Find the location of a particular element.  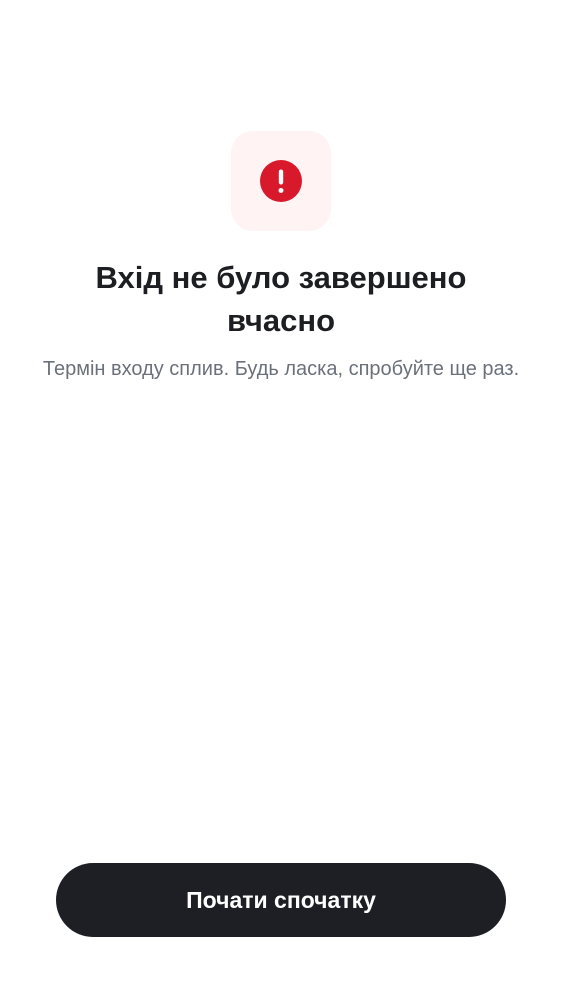

error-icon-tile is located at coordinates (281, 181).